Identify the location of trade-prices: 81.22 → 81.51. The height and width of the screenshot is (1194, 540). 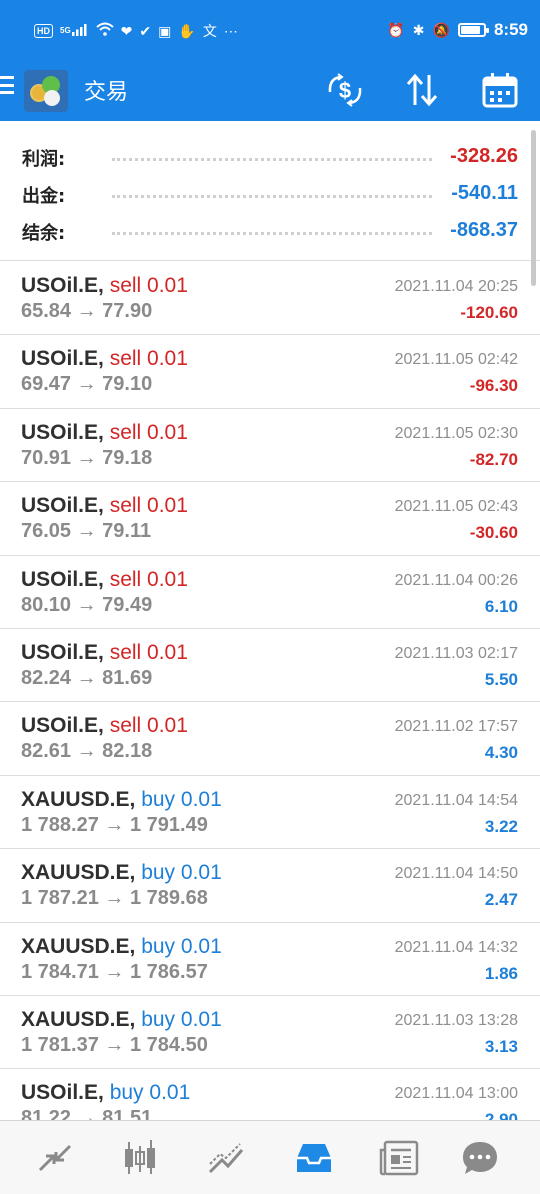
(87, 1113).